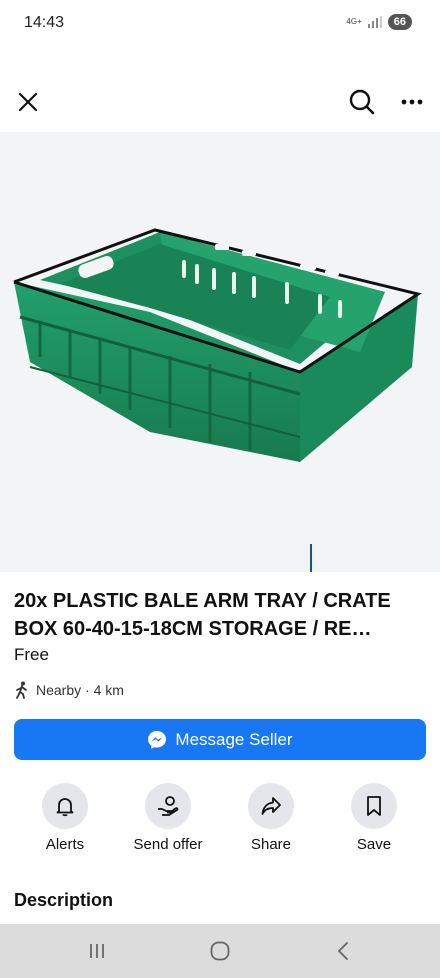 The width and height of the screenshot is (440, 978). I want to click on alerts-circle, so click(65, 806).